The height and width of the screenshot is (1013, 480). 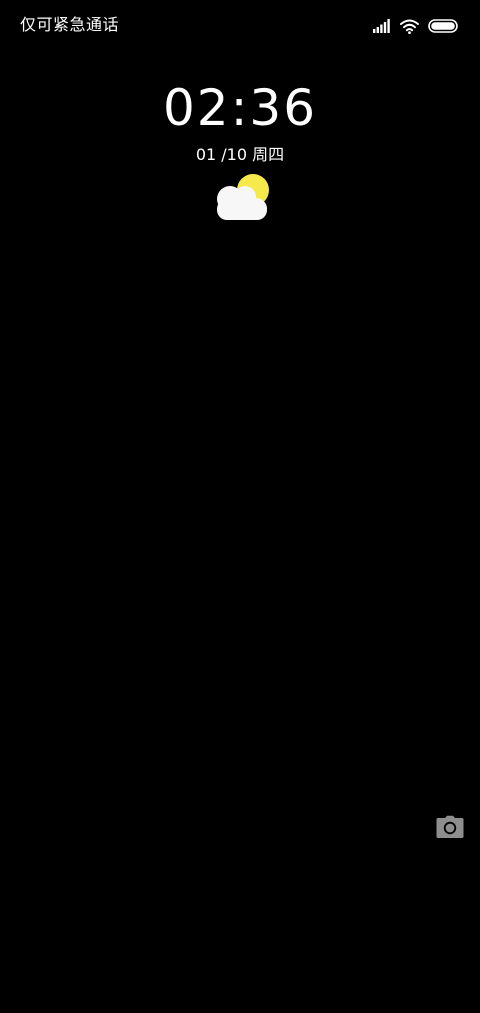 What do you see at coordinates (243, 197) in the screenshot?
I see `partly-cloudy-icon` at bounding box center [243, 197].